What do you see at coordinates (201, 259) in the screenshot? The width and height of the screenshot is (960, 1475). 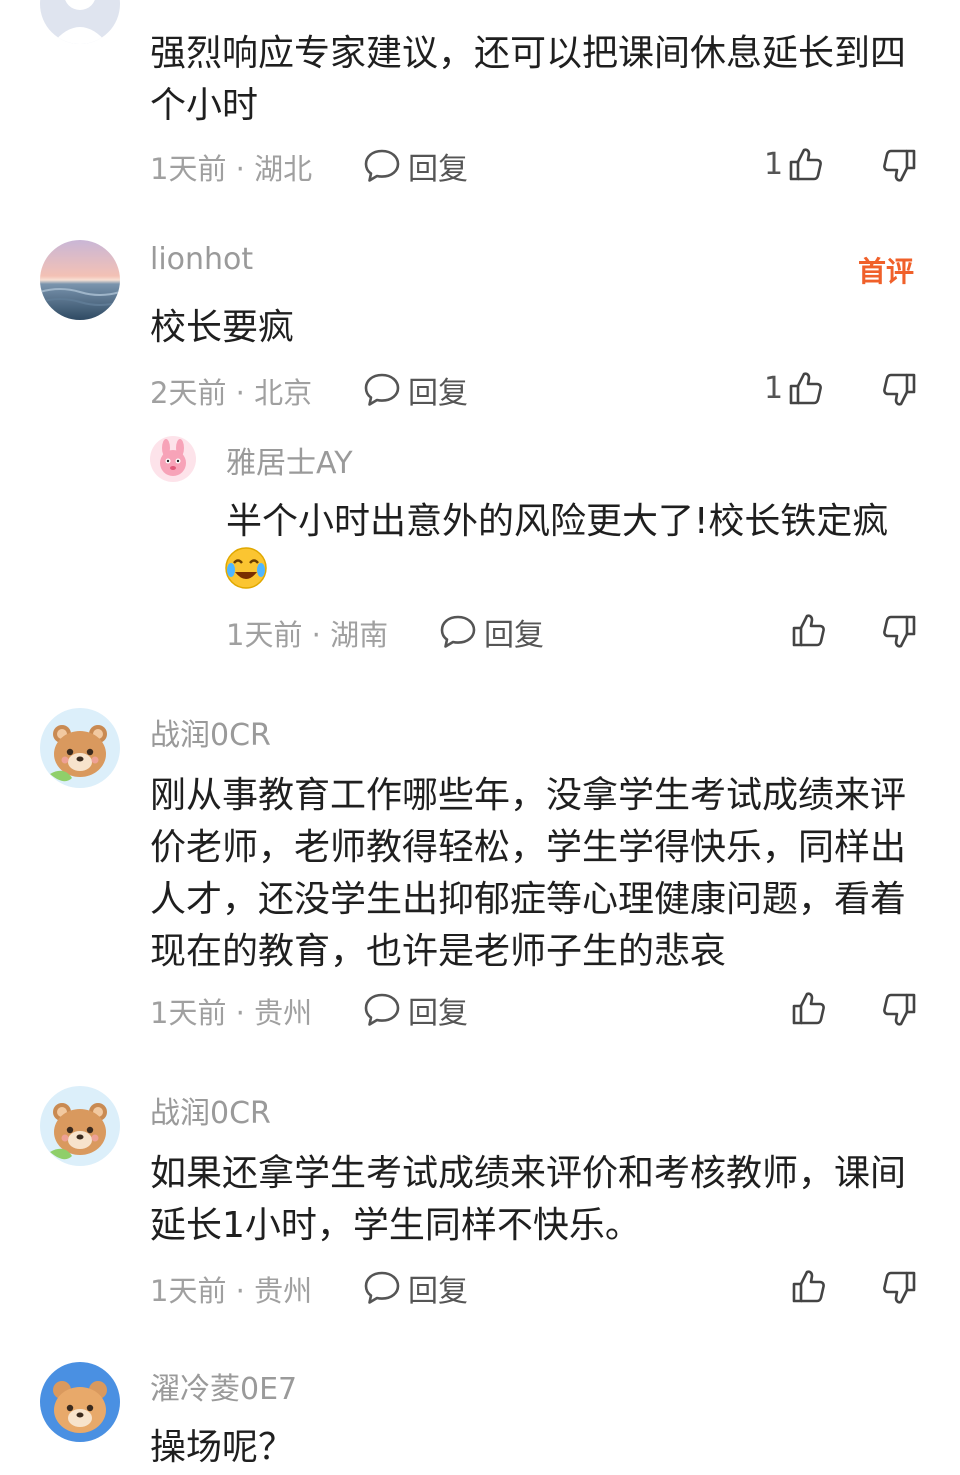 I see `username: lionhot` at bounding box center [201, 259].